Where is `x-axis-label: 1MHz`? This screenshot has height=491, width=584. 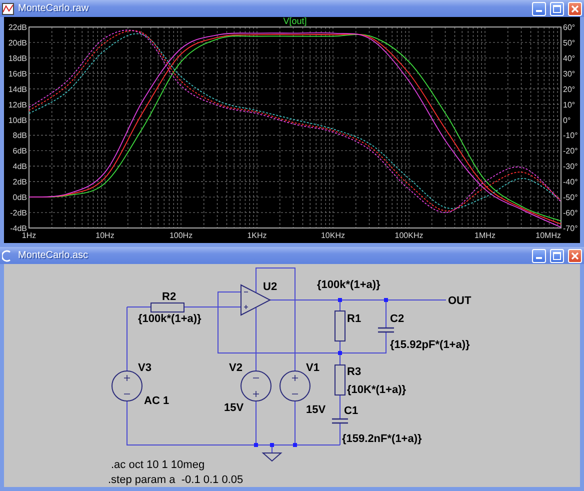 x-axis-label: 1MHz is located at coordinates (485, 235).